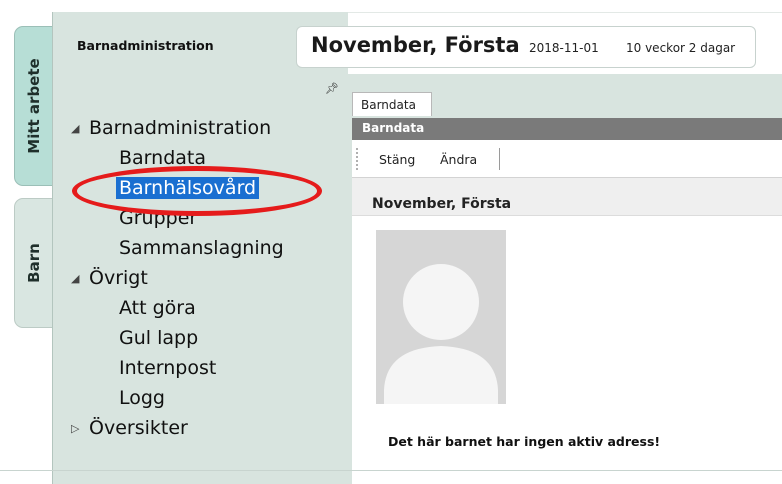  I want to click on tree-item-sammanslagning: Sammanslagning, so click(201, 248).